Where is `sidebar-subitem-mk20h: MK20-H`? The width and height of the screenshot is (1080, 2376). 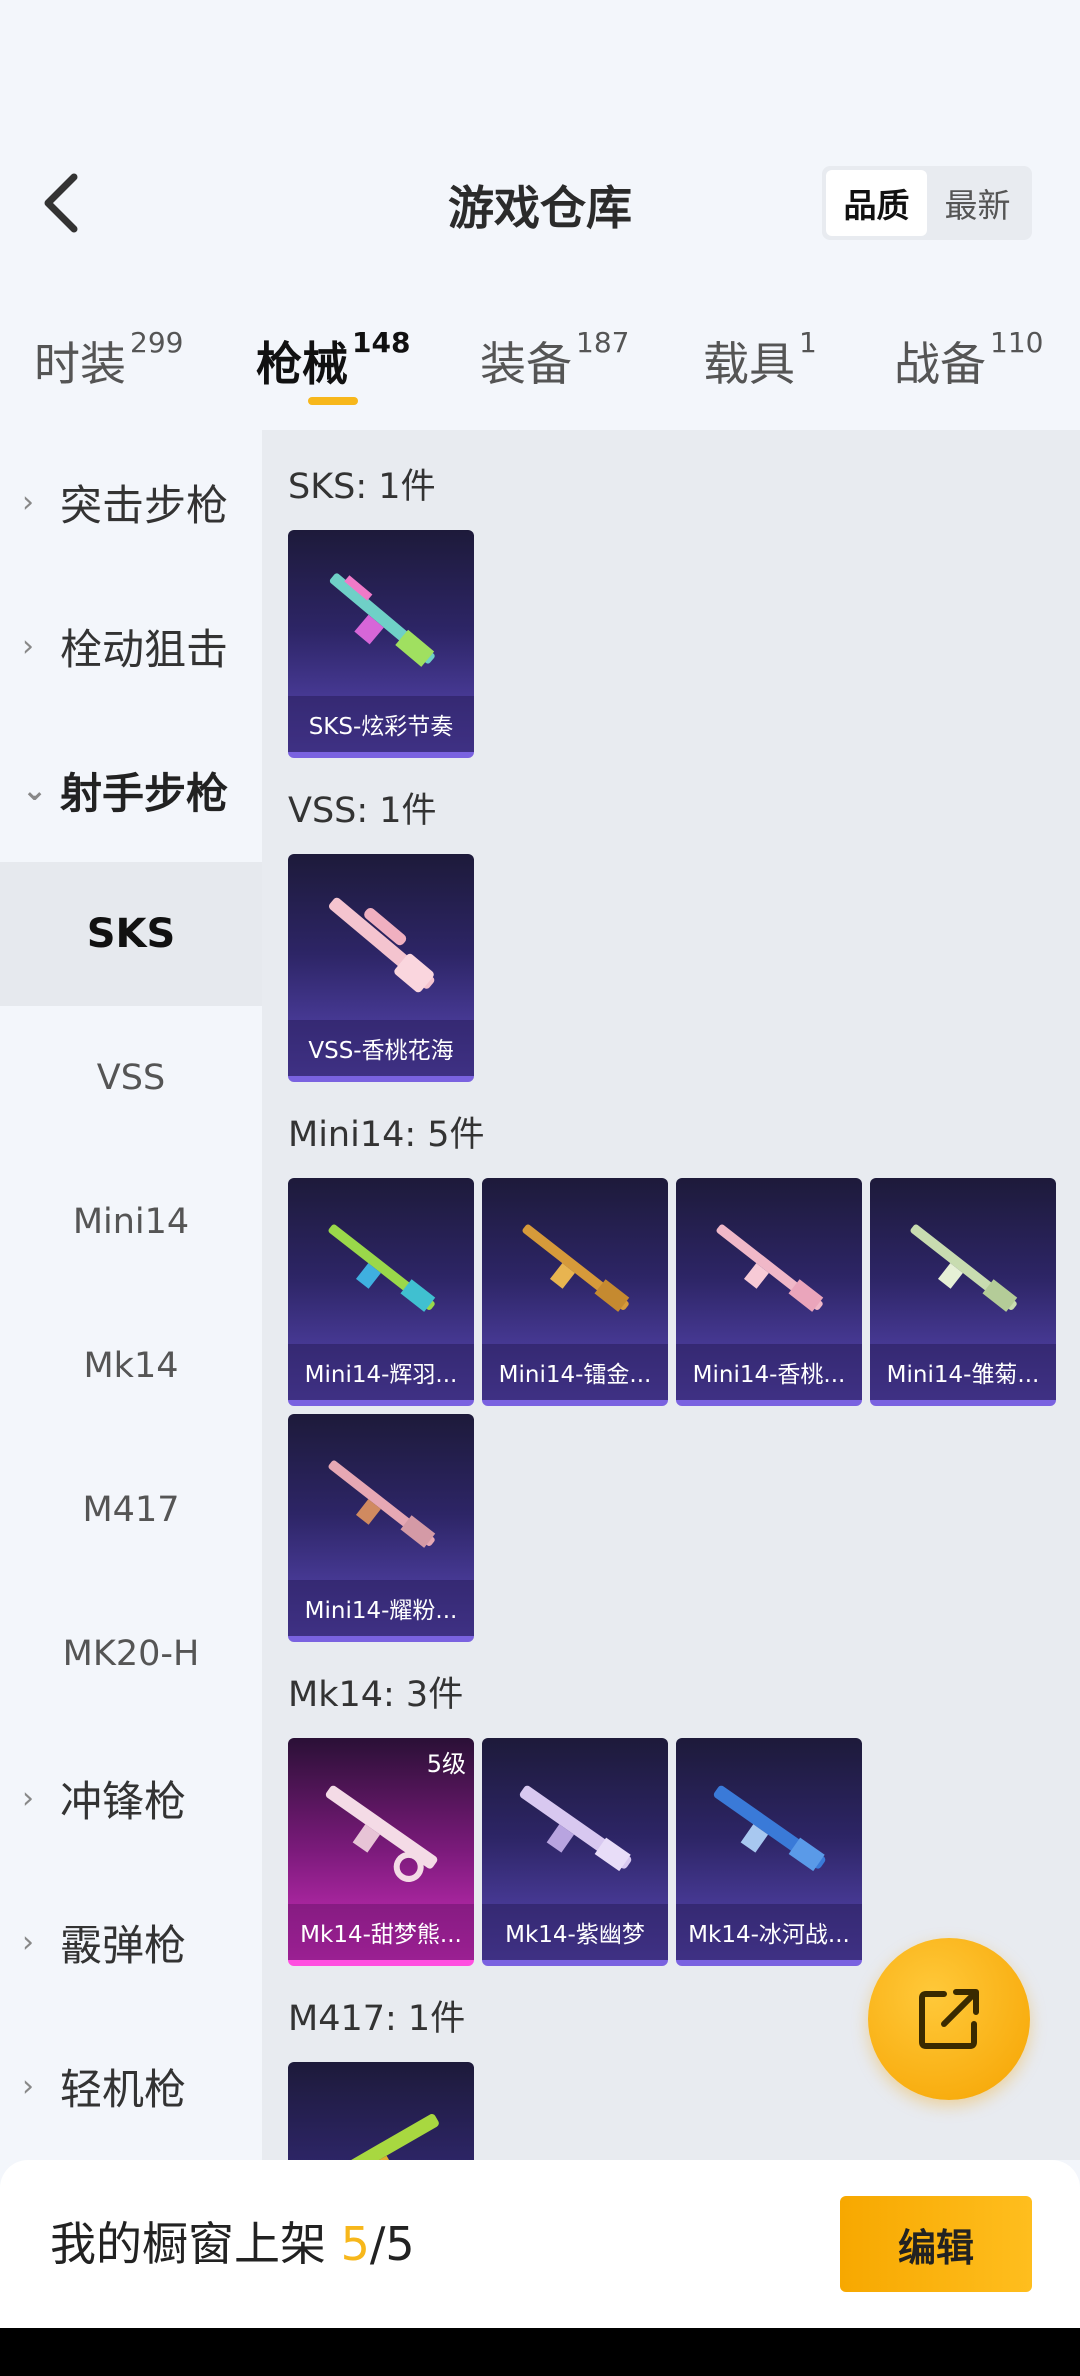
sidebar-subitem-mk20h: MK20-H is located at coordinates (131, 1654).